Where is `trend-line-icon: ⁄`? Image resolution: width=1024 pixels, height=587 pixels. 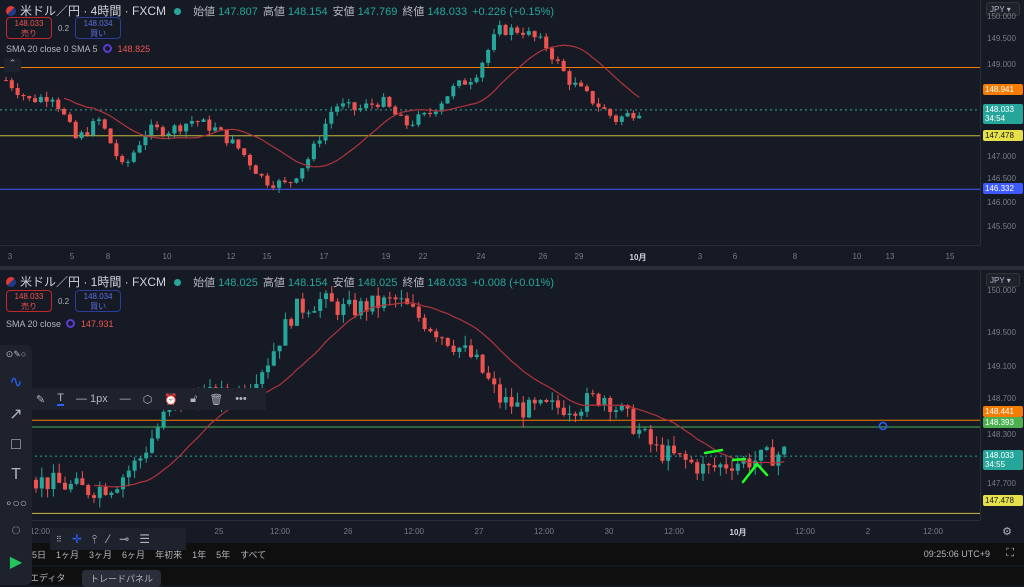 trend-line-icon: ⁄ is located at coordinates (108, 539).